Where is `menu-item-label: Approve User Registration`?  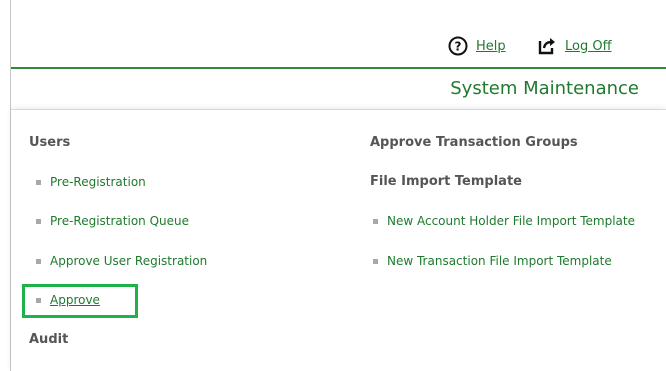
menu-item-label: Approve User Registration is located at coordinates (128, 261).